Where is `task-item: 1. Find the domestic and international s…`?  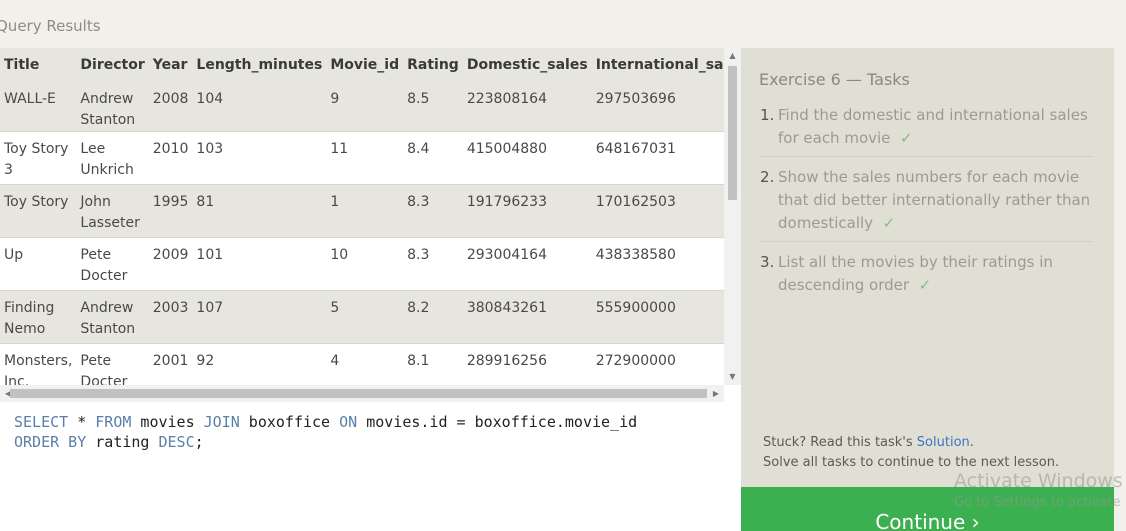 task-item: 1. Find the domestic and international s… is located at coordinates (926, 129).